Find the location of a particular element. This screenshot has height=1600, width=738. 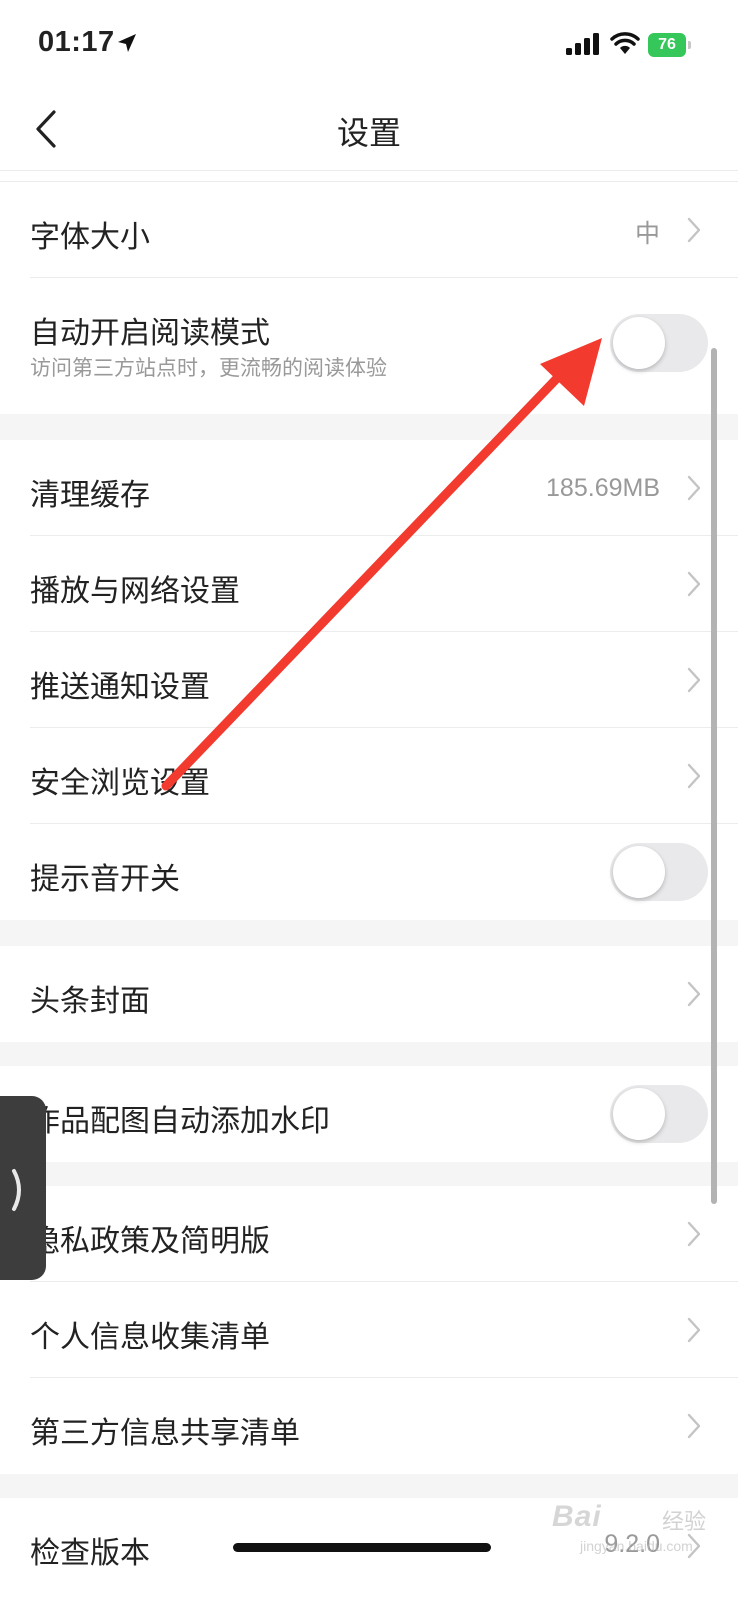

row-label: 头条封面 is located at coordinates (90, 1001).